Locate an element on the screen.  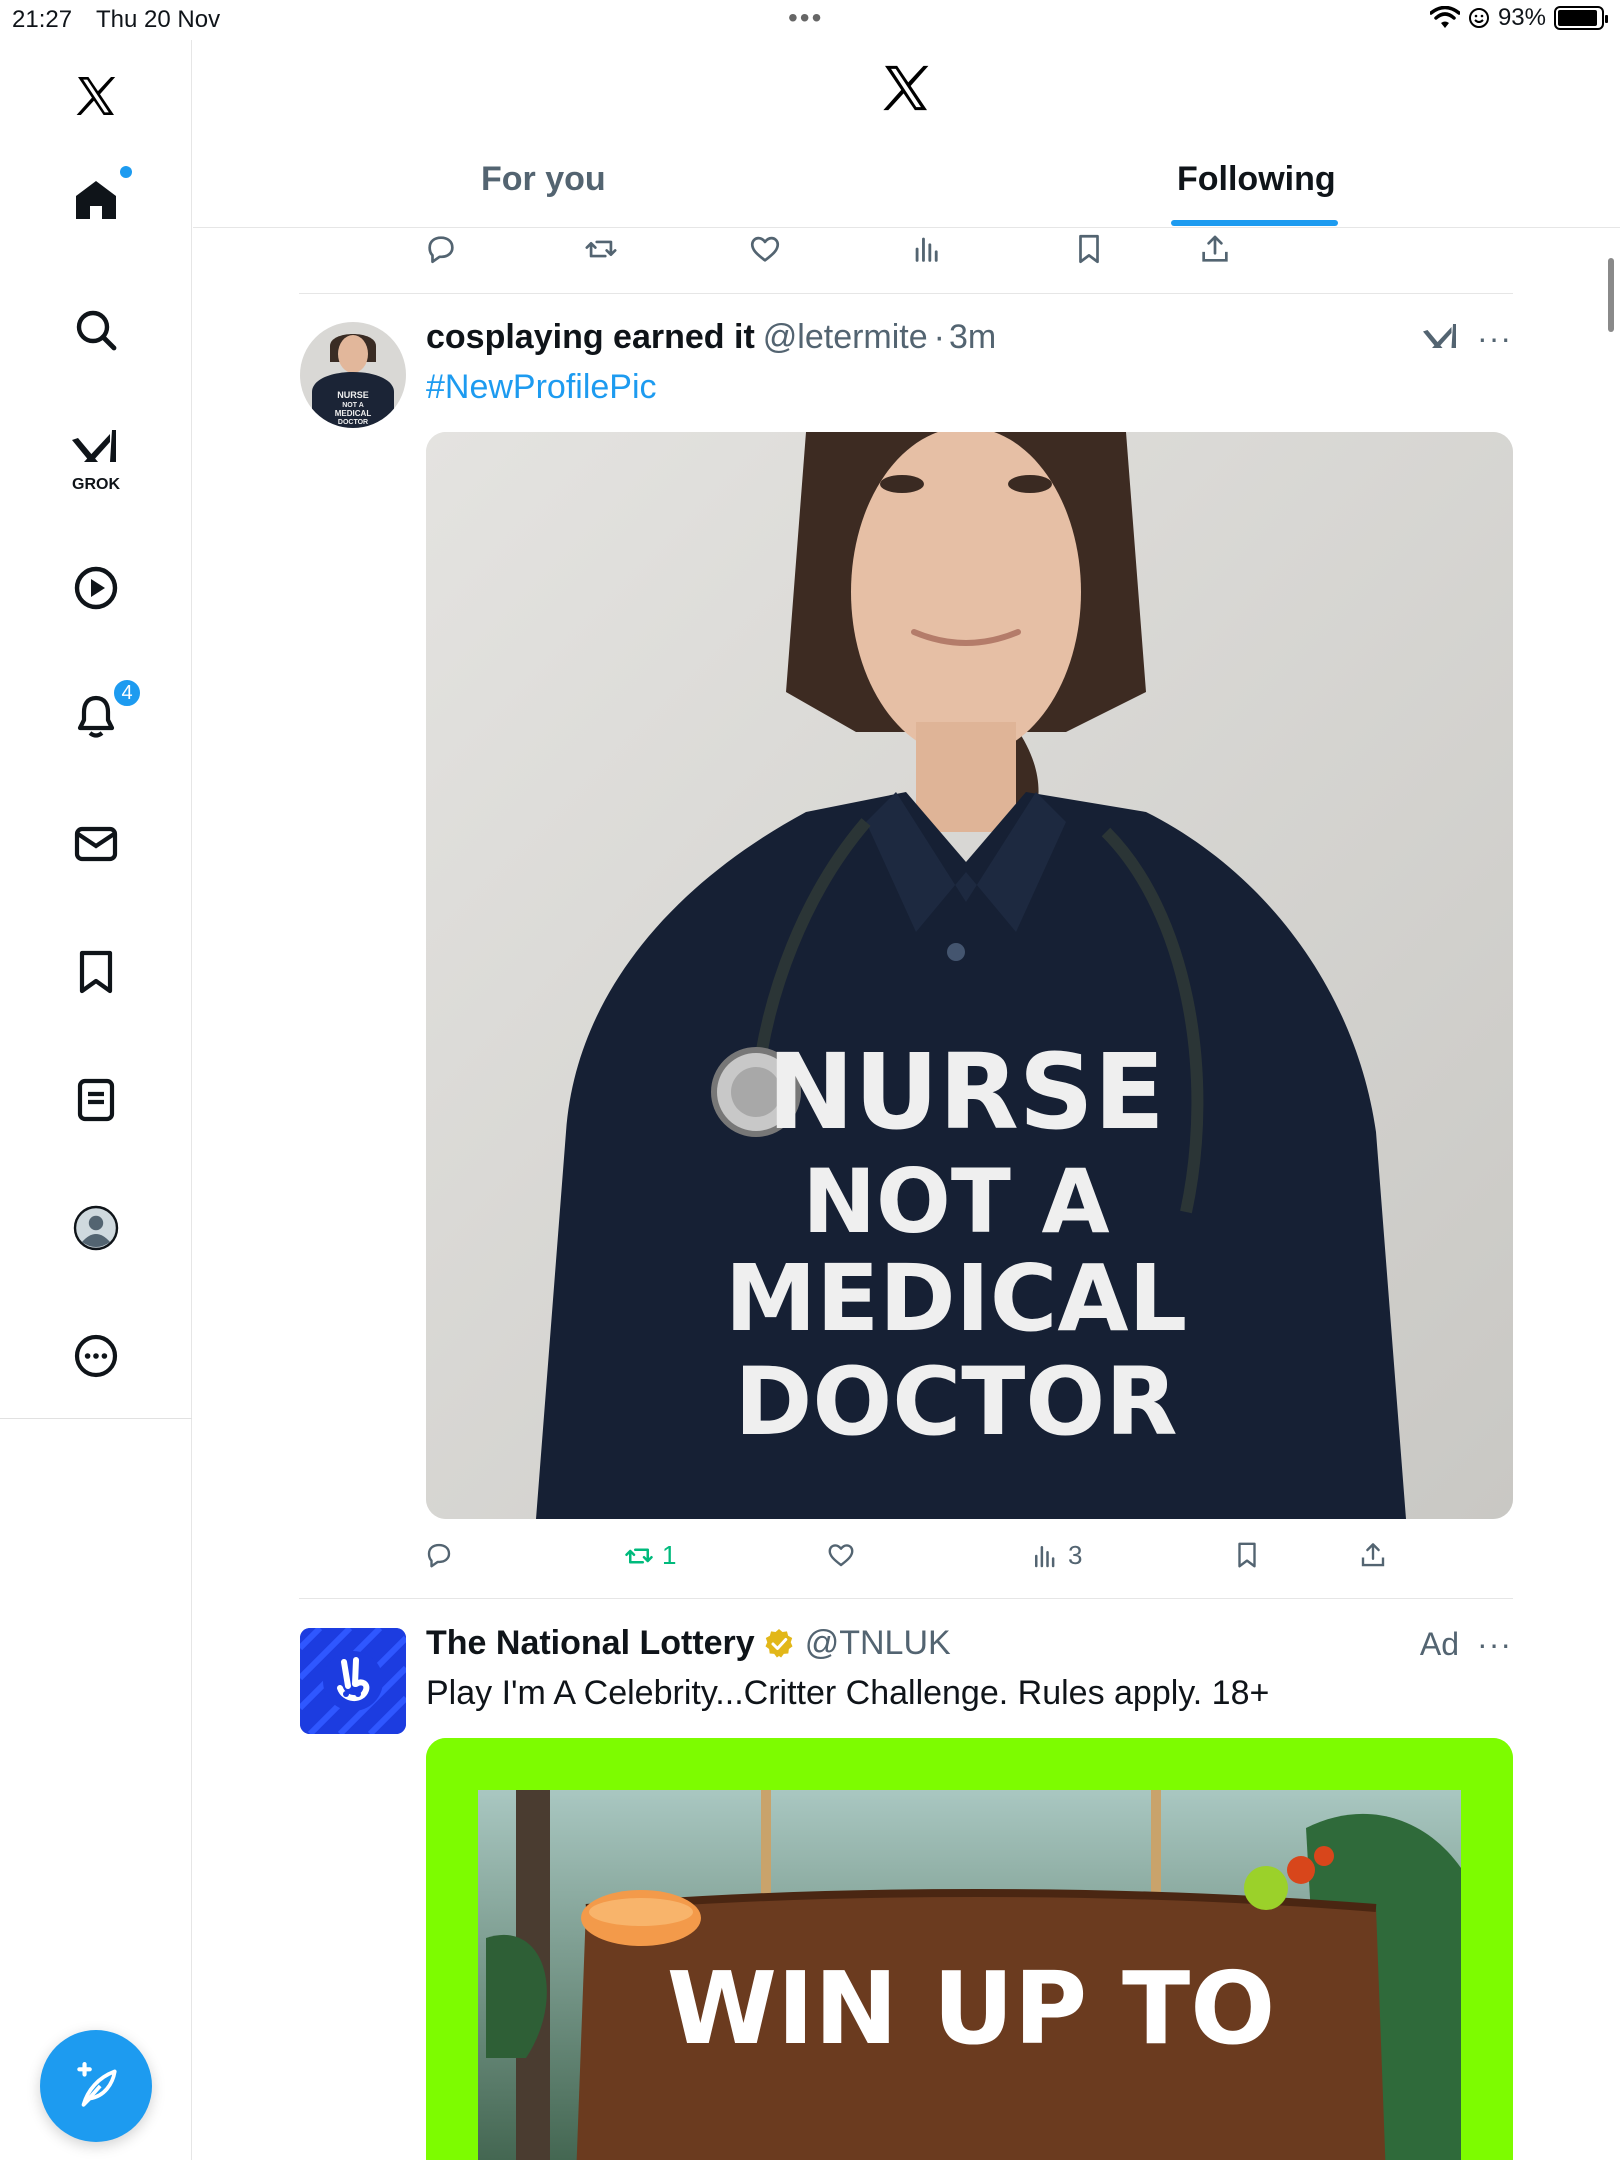
sidebar-item-lists is located at coordinates (96, 1100).